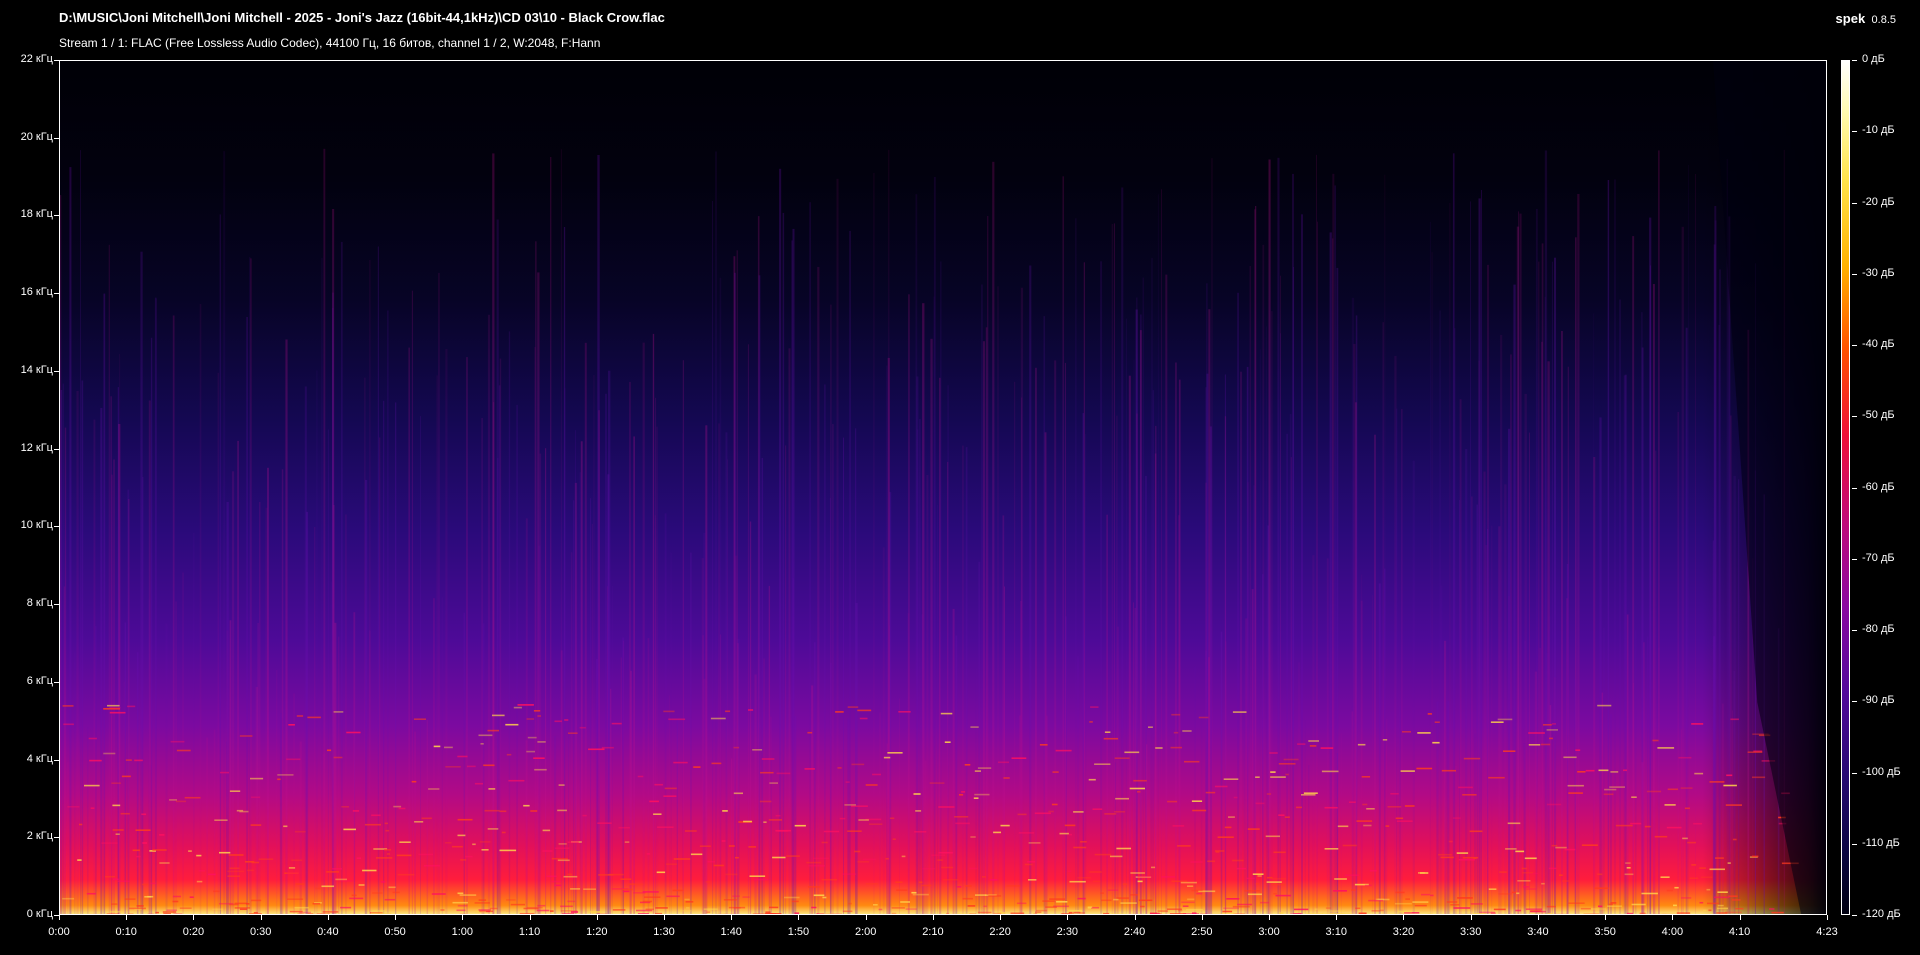  What do you see at coordinates (395, 932) in the screenshot?
I see `time-tick-label: 0:50` at bounding box center [395, 932].